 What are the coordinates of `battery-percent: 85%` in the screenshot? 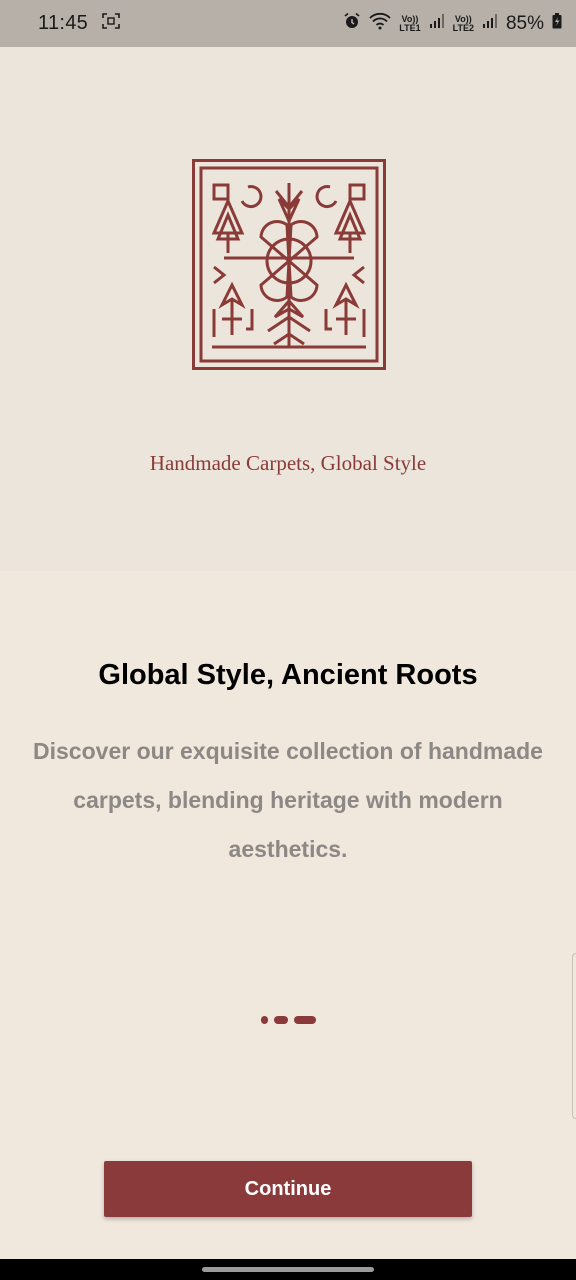 It's located at (524, 23).